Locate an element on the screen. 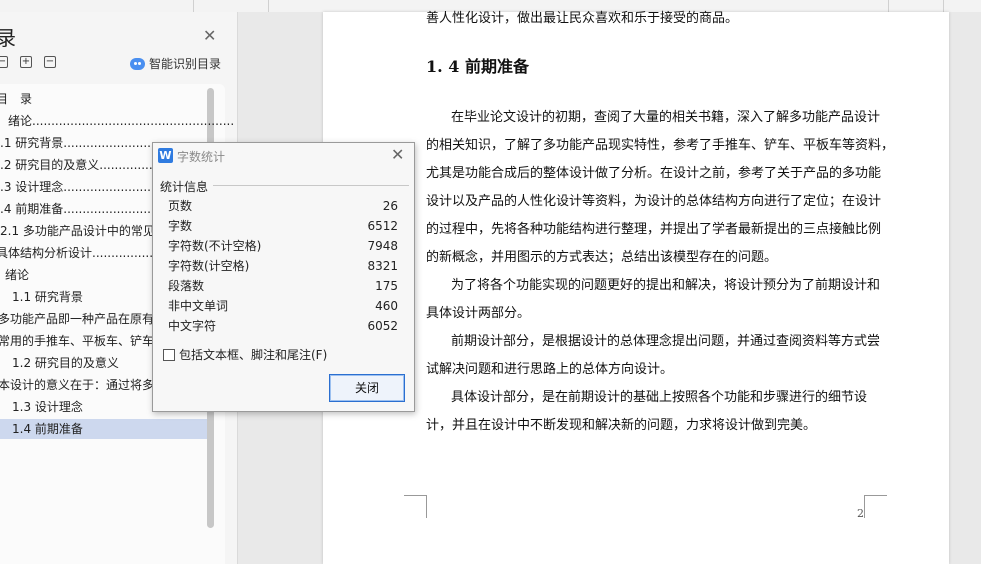 This screenshot has height=564, width=981. paragraph-line: 具体设计两部分。 is located at coordinates (478, 313).